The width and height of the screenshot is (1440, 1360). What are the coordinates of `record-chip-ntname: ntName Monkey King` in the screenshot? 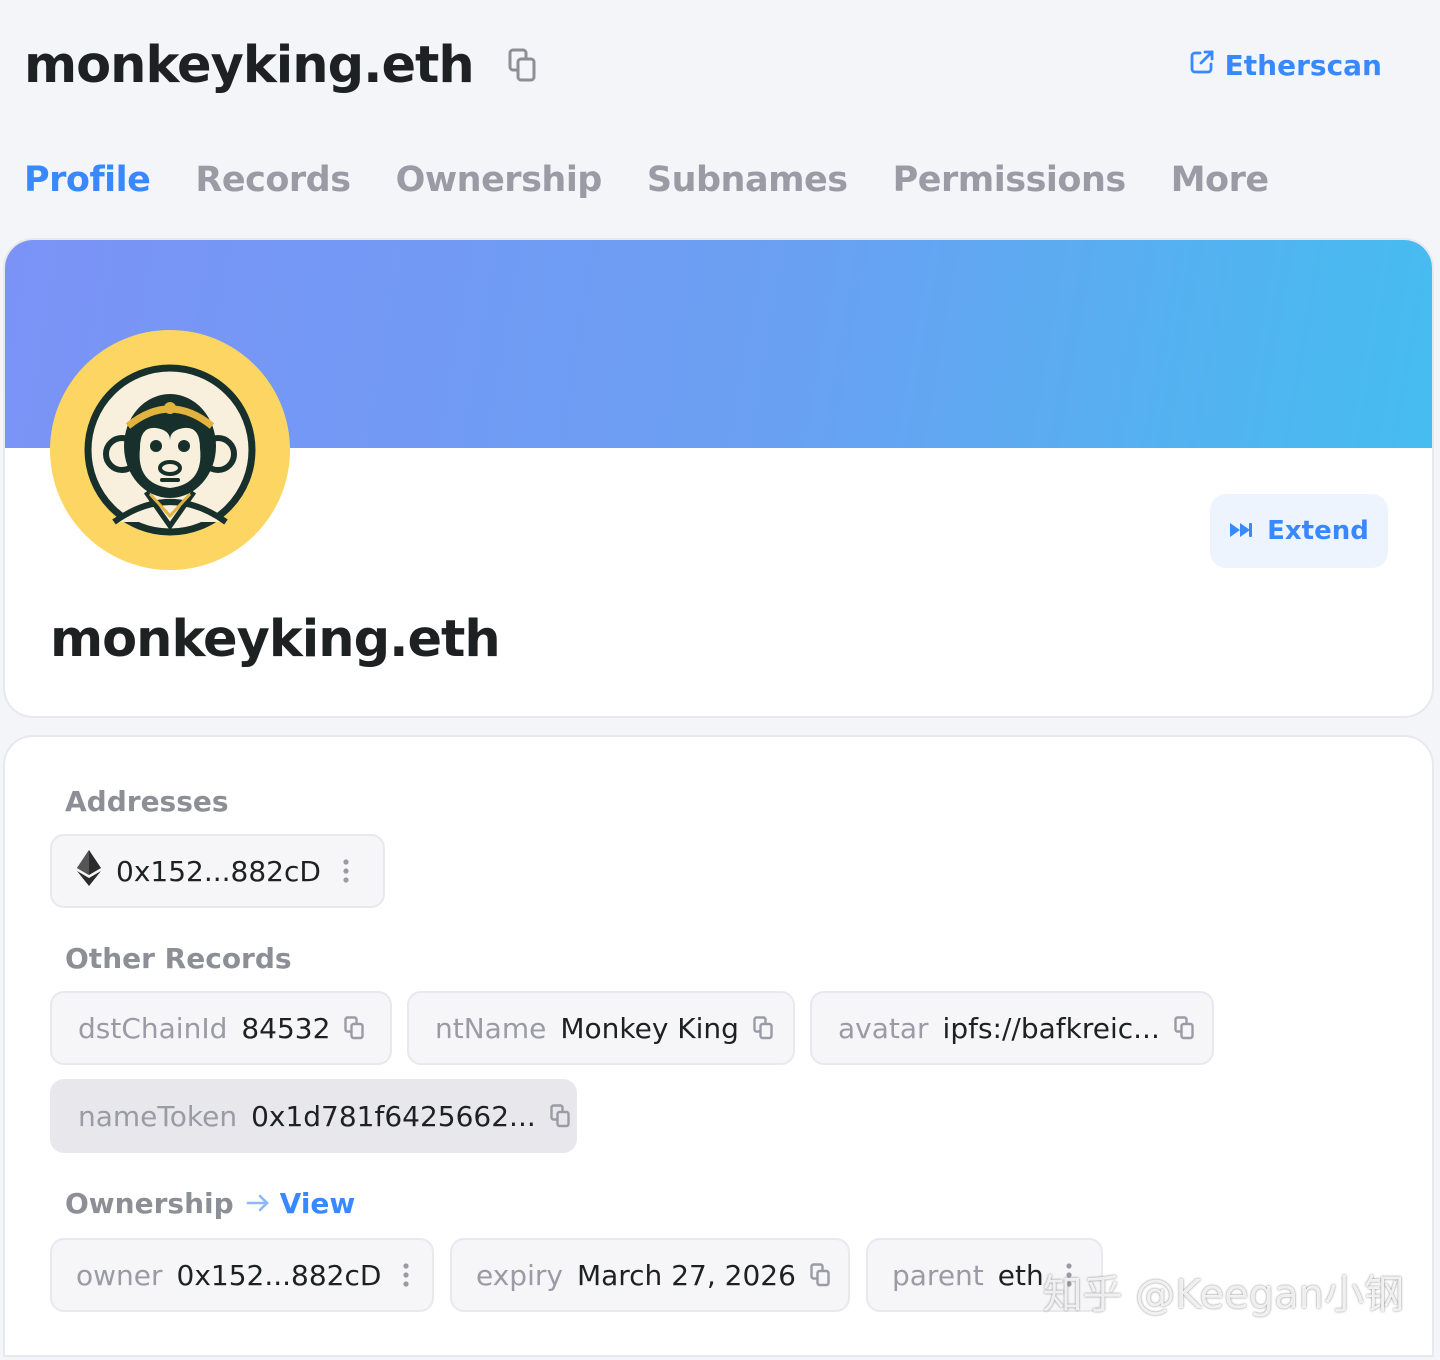 It's located at (601, 1028).